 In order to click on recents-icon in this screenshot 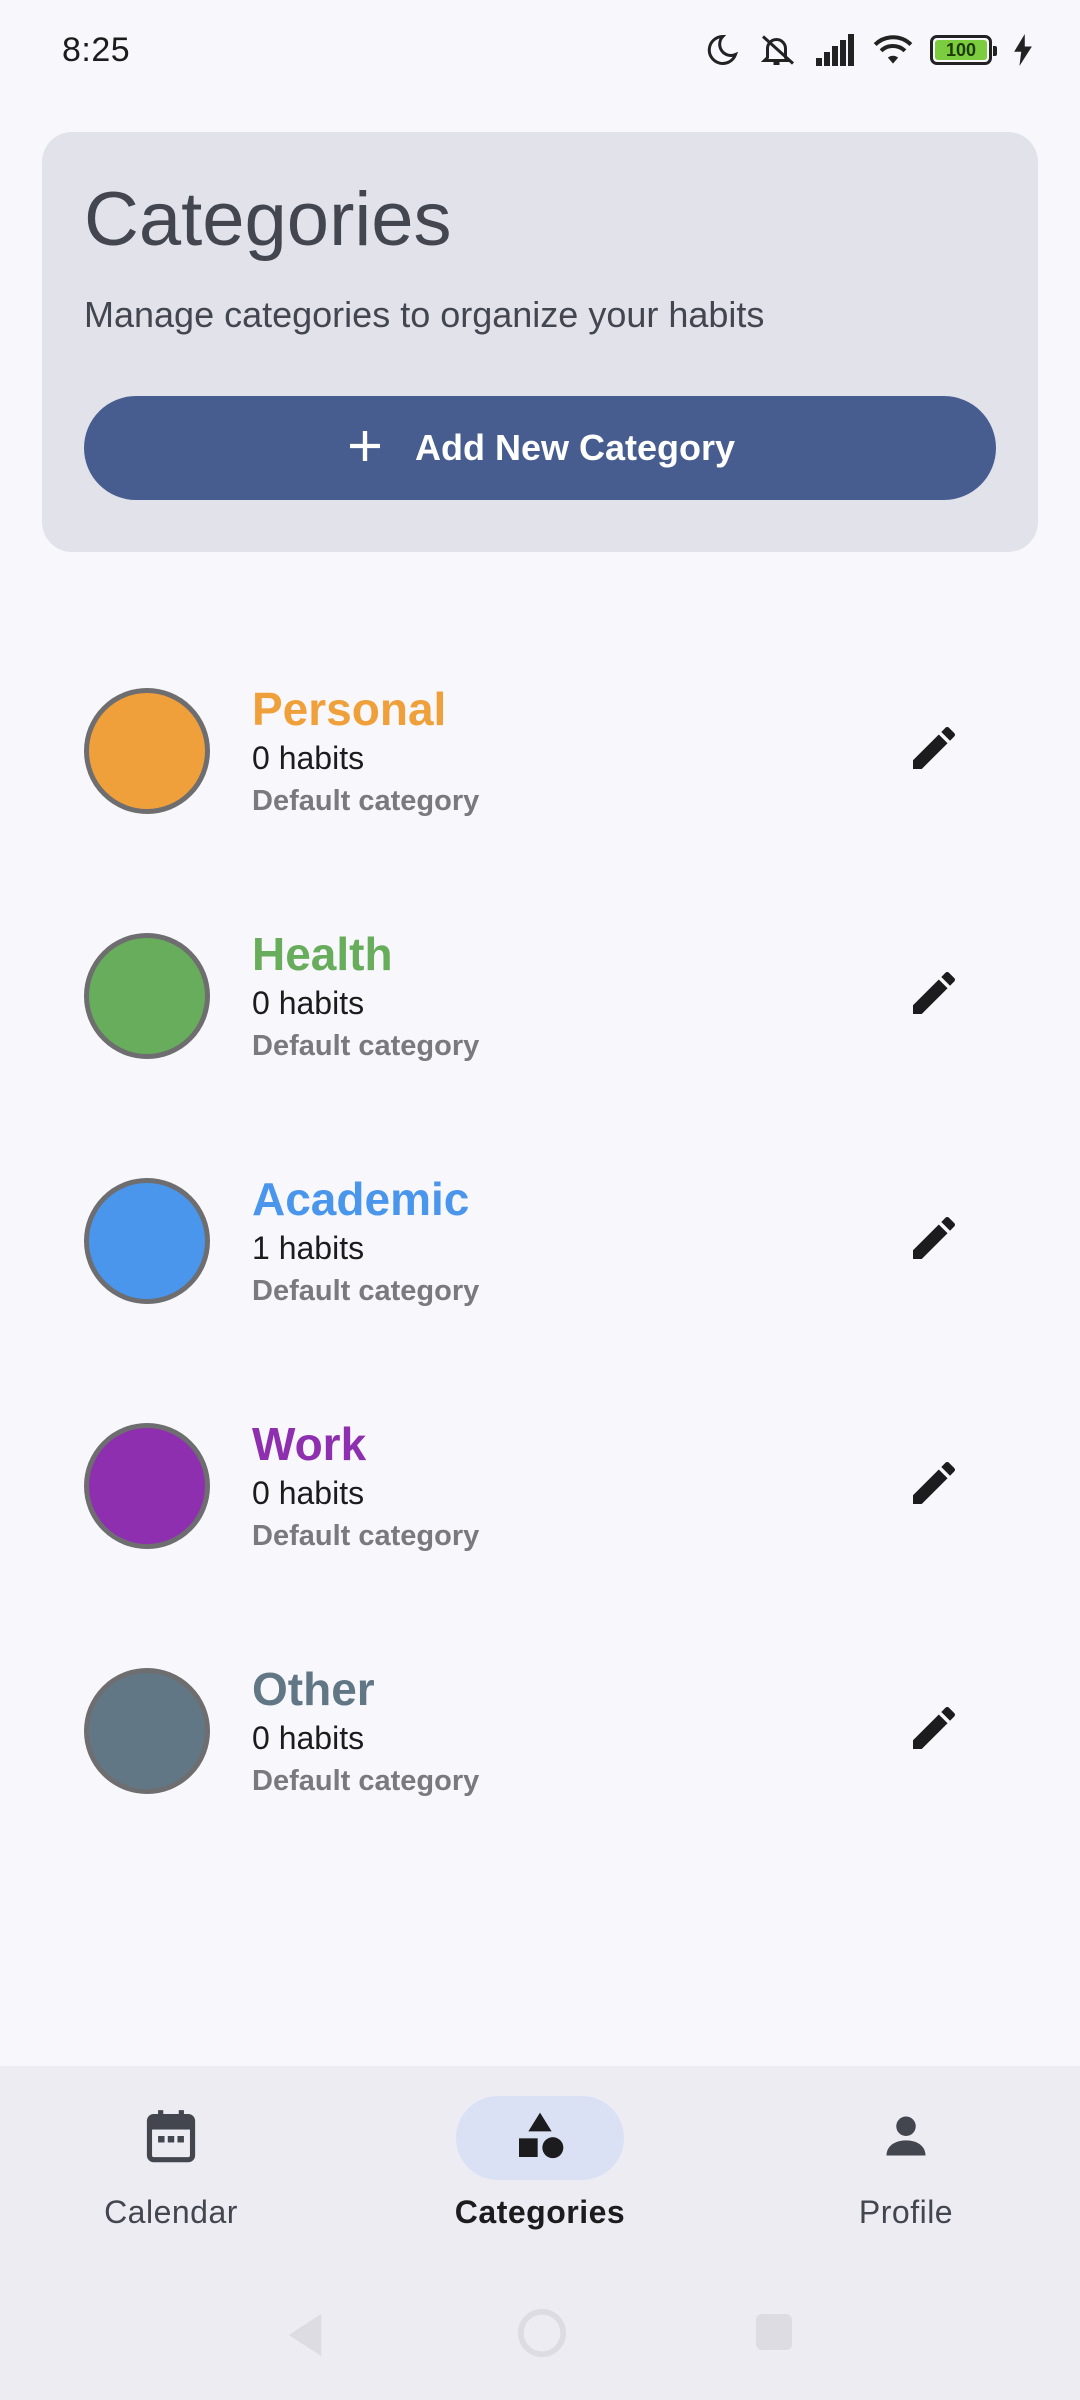, I will do `click(774, 2334)`.